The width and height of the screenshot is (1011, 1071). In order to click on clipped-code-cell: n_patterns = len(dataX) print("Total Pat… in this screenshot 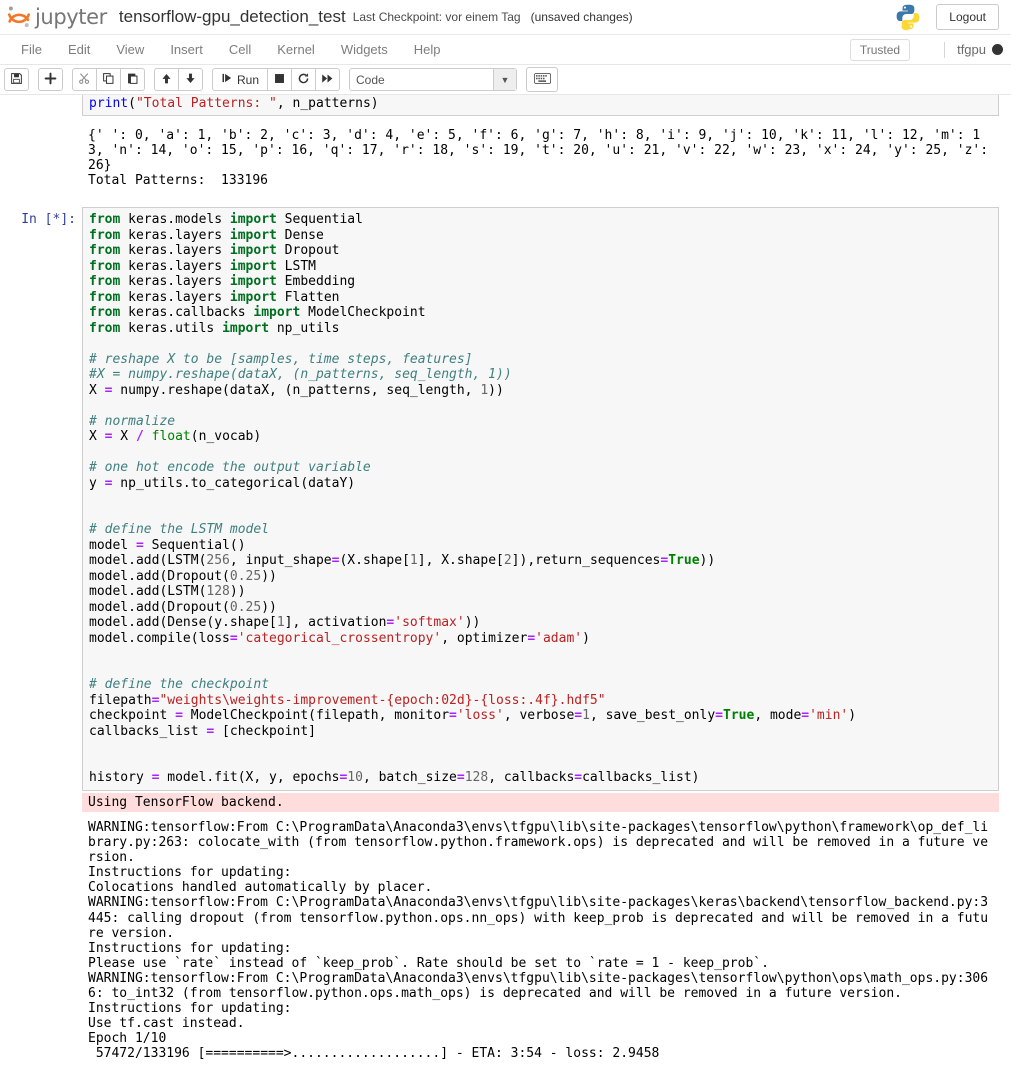, I will do `click(540, 105)`.